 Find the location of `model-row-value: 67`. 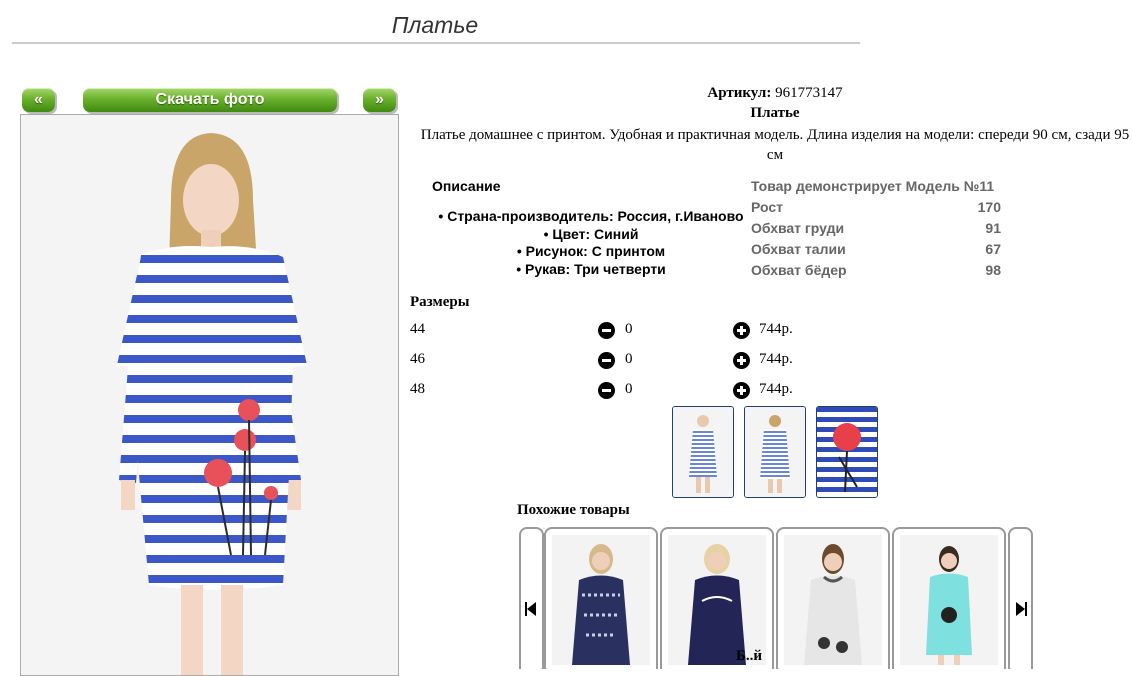

model-row-value: 67 is located at coordinates (993, 249).